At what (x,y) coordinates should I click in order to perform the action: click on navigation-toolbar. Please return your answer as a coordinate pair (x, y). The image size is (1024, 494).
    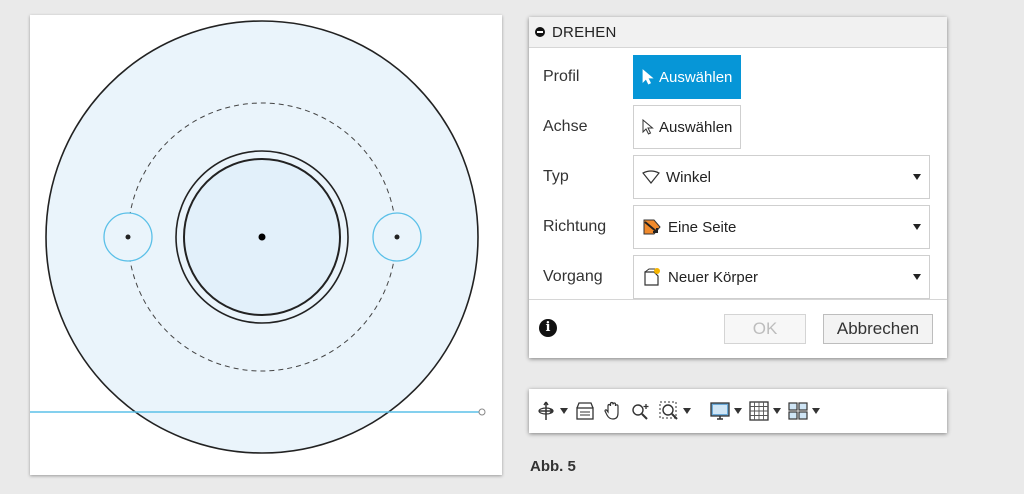
    Looking at the image, I should click on (738, 411).